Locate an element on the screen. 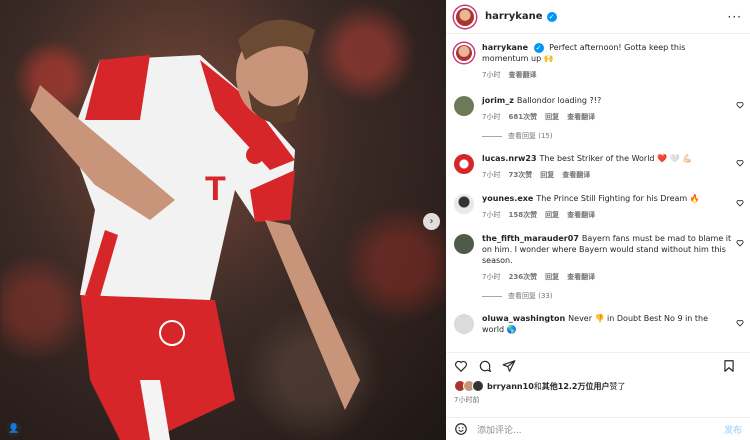 This screenshot has width=750, height=440. comment-text: Ballondor loading ?!? is located at coordinates (559, 100).